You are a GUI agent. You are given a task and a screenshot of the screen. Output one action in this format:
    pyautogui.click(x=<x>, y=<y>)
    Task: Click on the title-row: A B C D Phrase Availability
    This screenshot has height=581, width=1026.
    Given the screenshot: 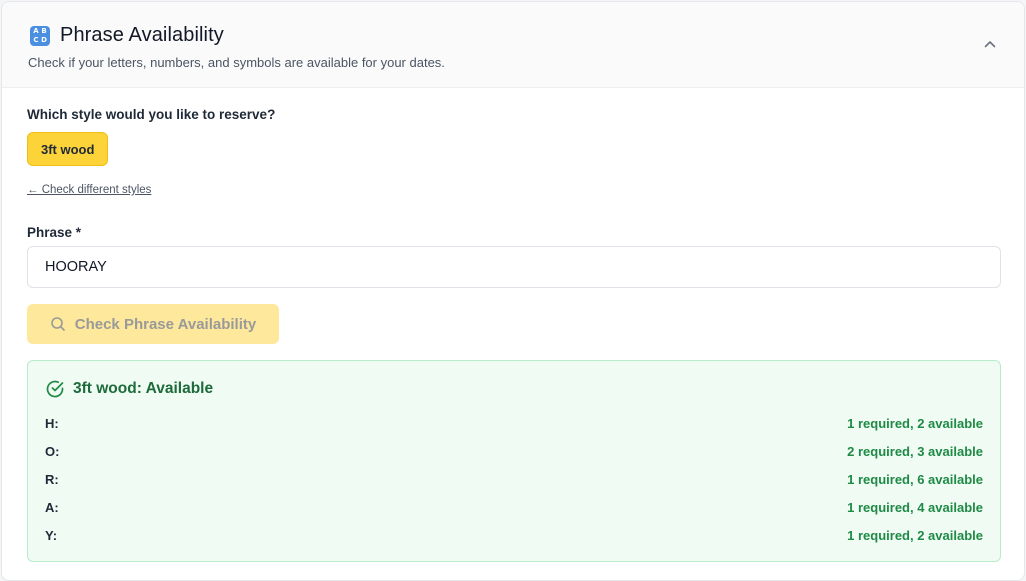 What is the action you would take?
    pyautogui.click(x=127, y=35)
    